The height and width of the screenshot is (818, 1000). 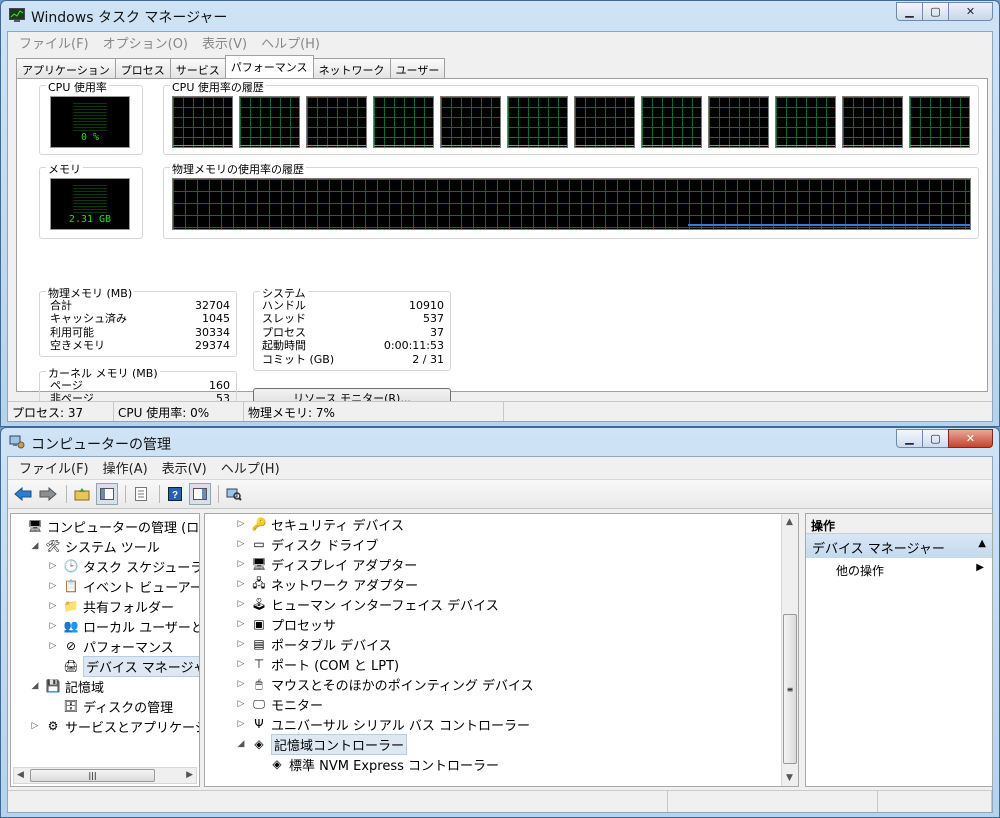 I want to click on tree-item: ▷ ▭ ディスク ドライブ, so click(x=307, y=544).